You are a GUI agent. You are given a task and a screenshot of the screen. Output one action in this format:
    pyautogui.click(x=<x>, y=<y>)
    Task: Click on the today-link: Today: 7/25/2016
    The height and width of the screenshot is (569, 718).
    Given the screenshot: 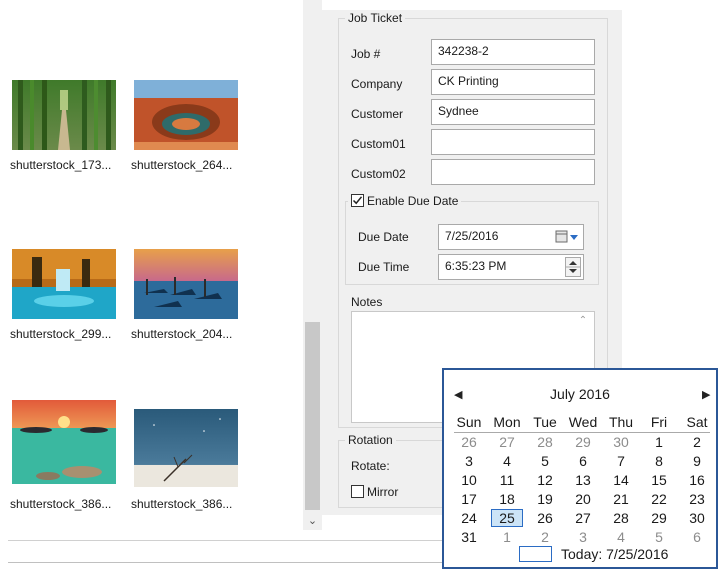 What is the action you would take?
    pyautogui.click(x=614, y=554)
    